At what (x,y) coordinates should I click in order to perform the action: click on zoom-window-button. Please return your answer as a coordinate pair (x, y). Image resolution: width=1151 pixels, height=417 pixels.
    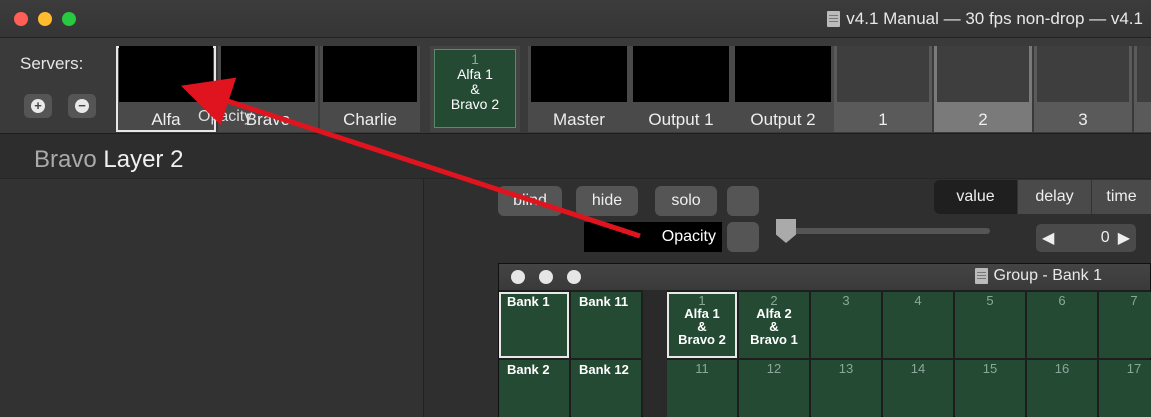
    Looking at the image, I should click on (69, 19).